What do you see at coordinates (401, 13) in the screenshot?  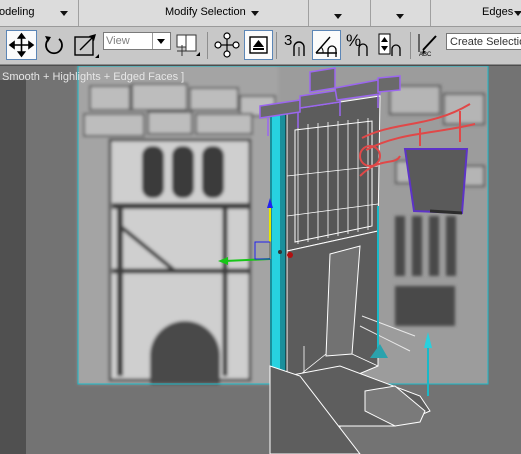 I see `ribbon-panel-geometry` at bounding box center [401, 13].